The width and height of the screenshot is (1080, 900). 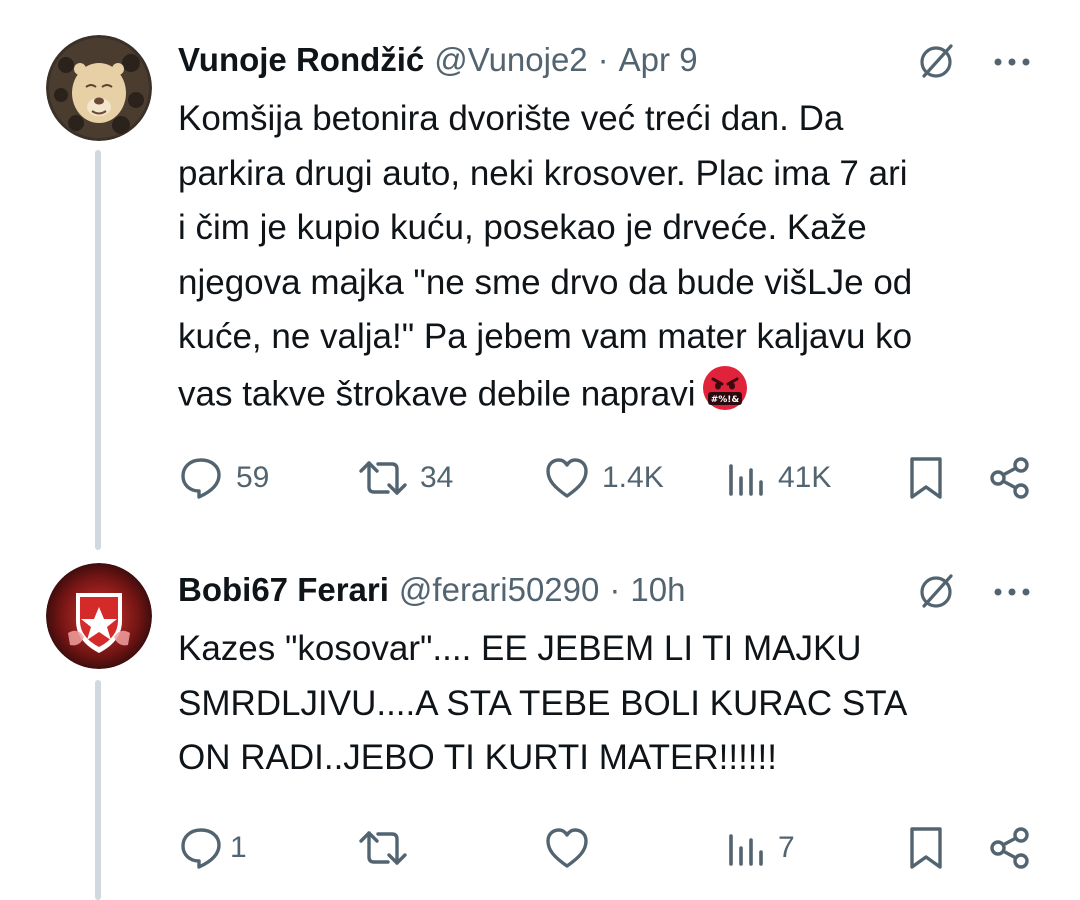 What do you see at coordinates (437, 393) in the screenshot?
I see `text-line-content: vas takve štrokave debile napravi` at bounding box center [437, 393].